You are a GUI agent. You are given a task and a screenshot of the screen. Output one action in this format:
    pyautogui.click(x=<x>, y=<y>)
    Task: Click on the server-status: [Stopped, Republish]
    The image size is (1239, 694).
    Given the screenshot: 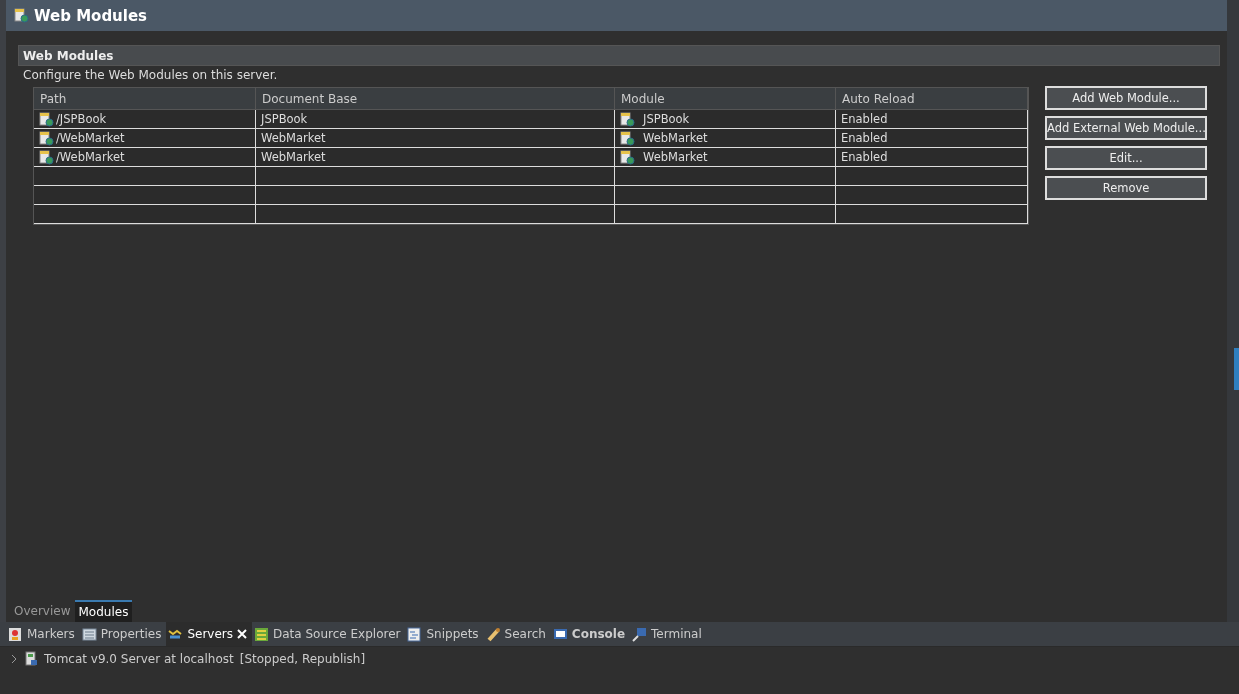 What is the action you would take?
    pyautogui.click(x=302, y=658)
    